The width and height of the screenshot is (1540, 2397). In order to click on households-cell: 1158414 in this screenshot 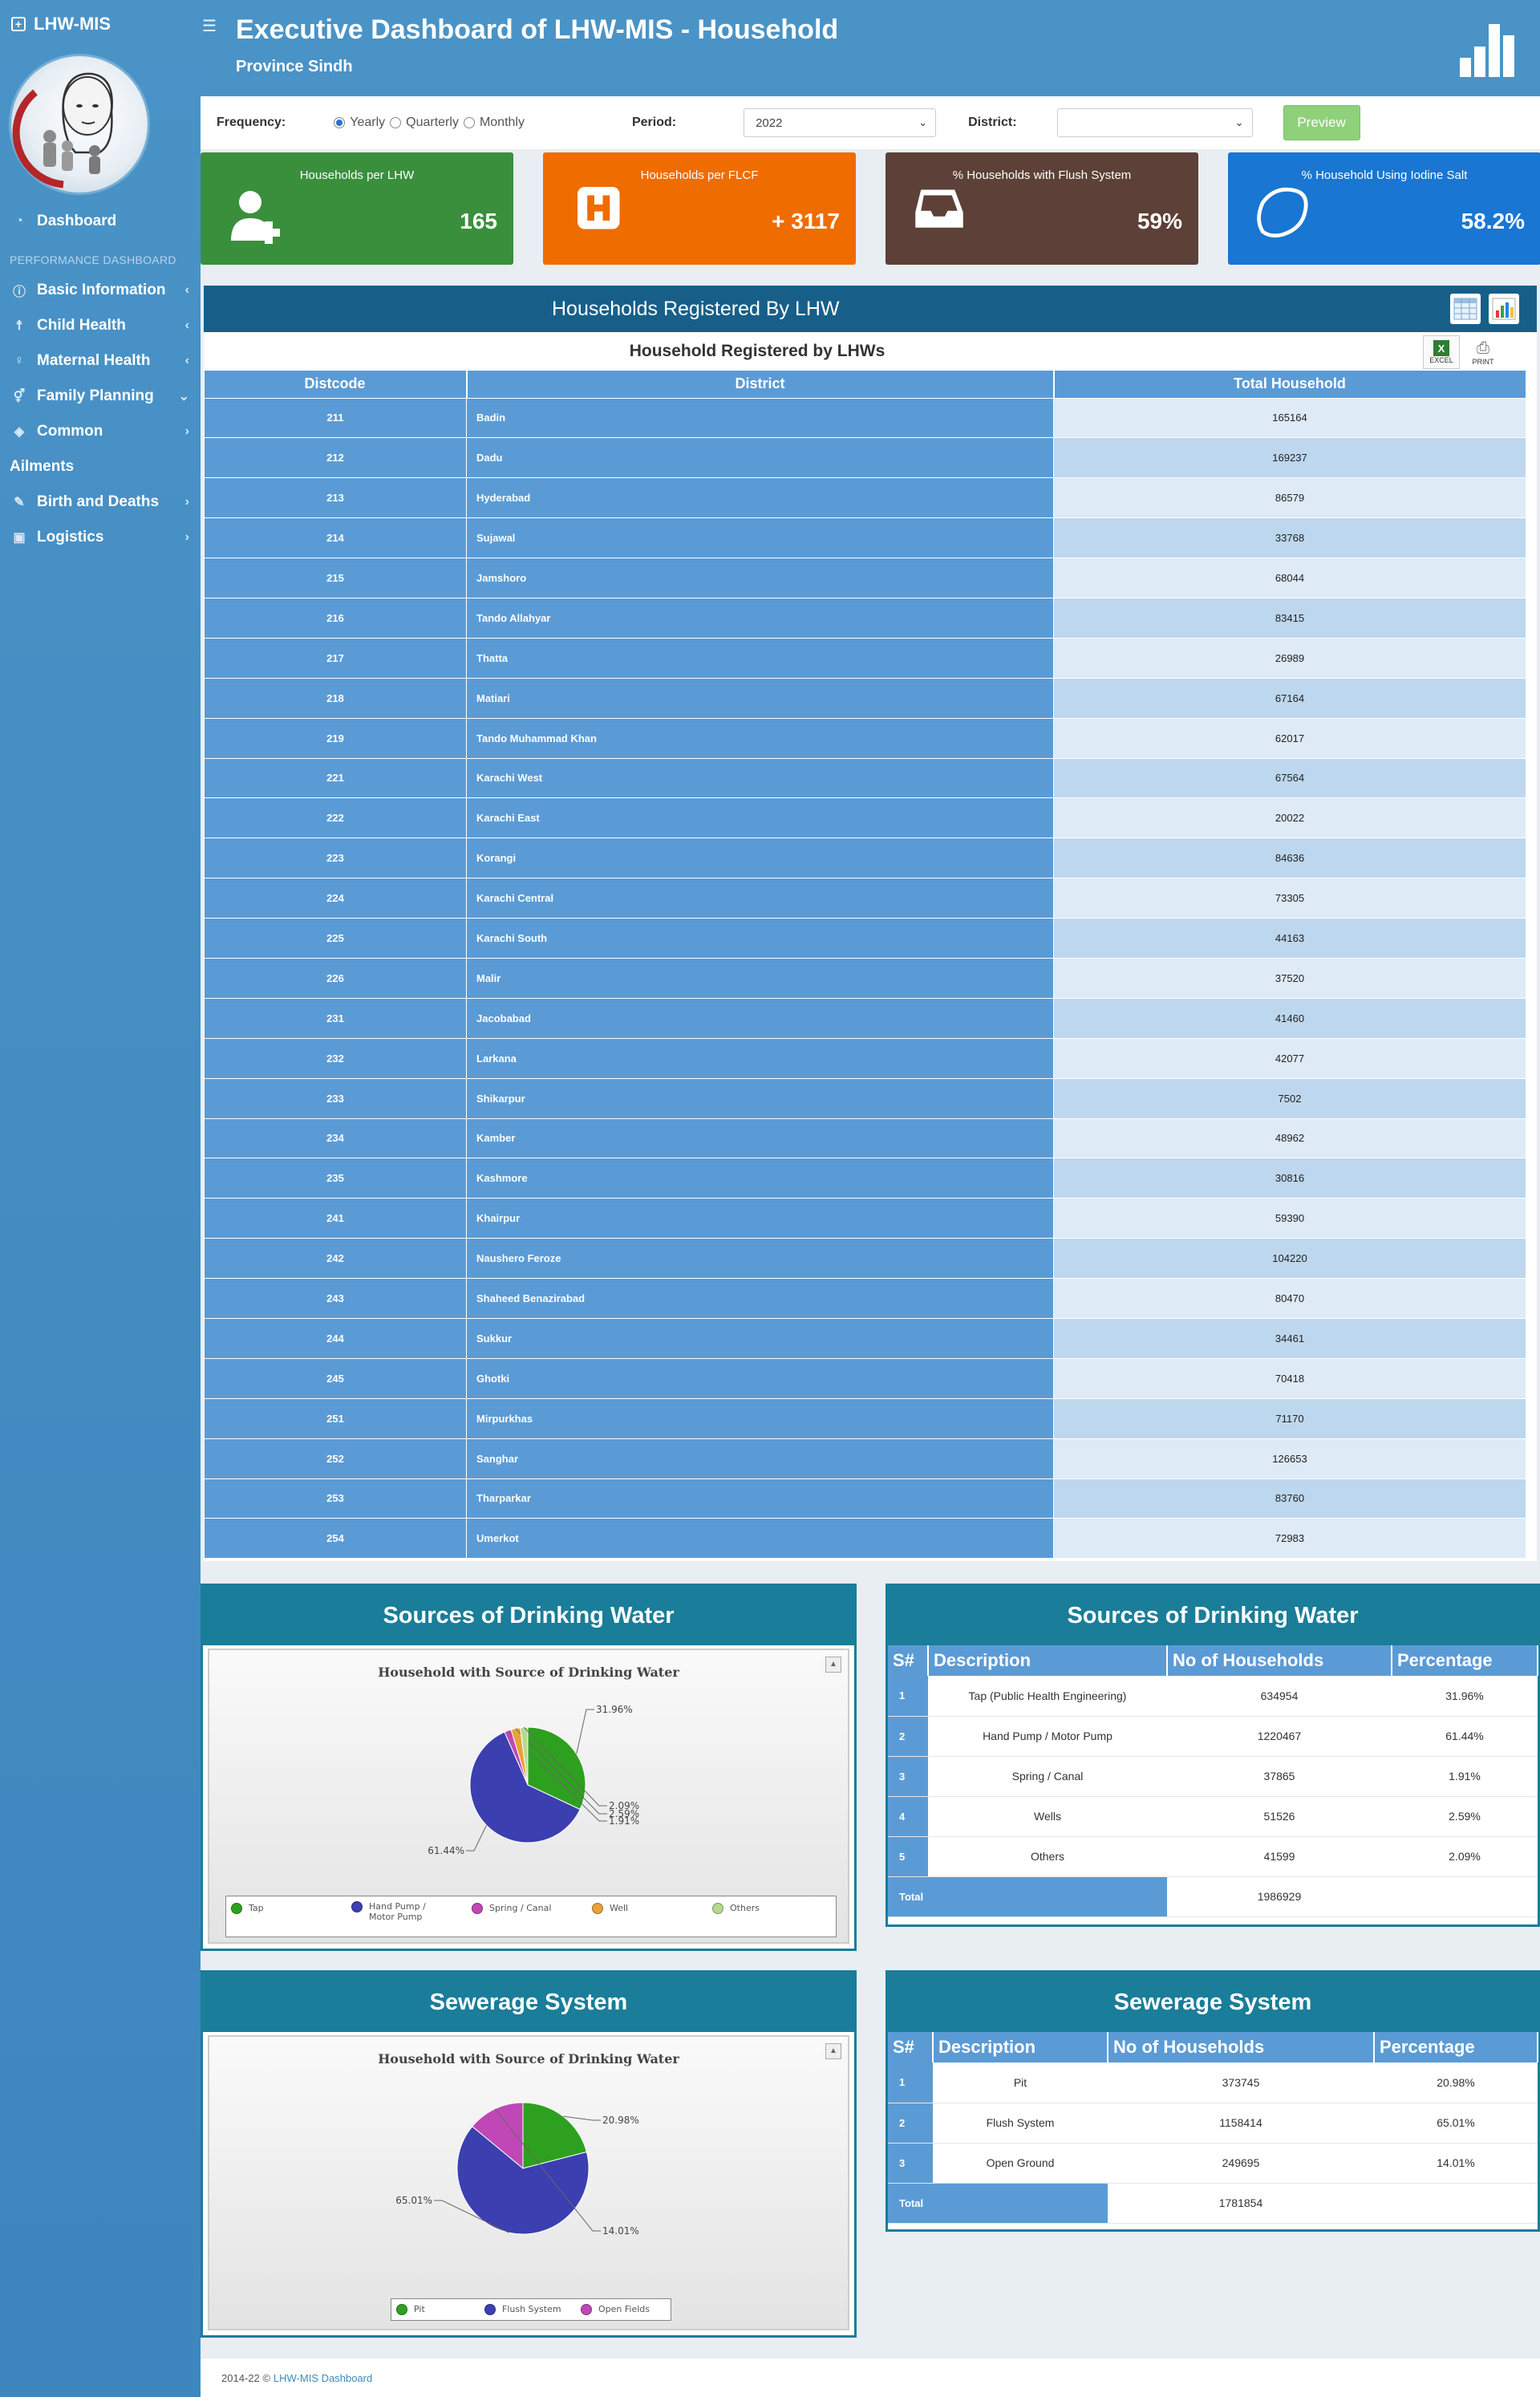, I will do `click(1241, 2123)`.